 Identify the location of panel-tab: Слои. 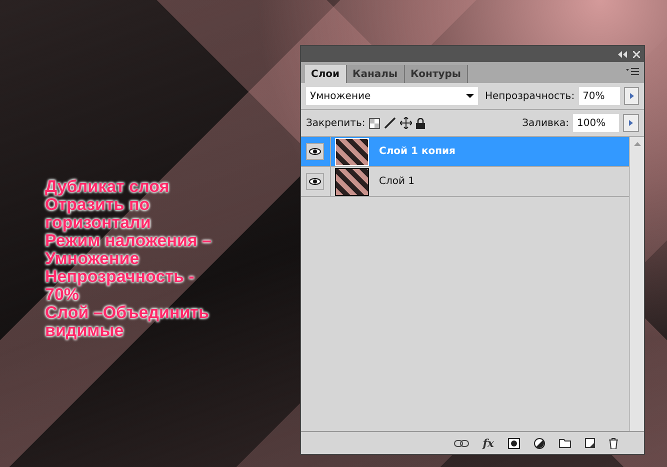
(326, 74).